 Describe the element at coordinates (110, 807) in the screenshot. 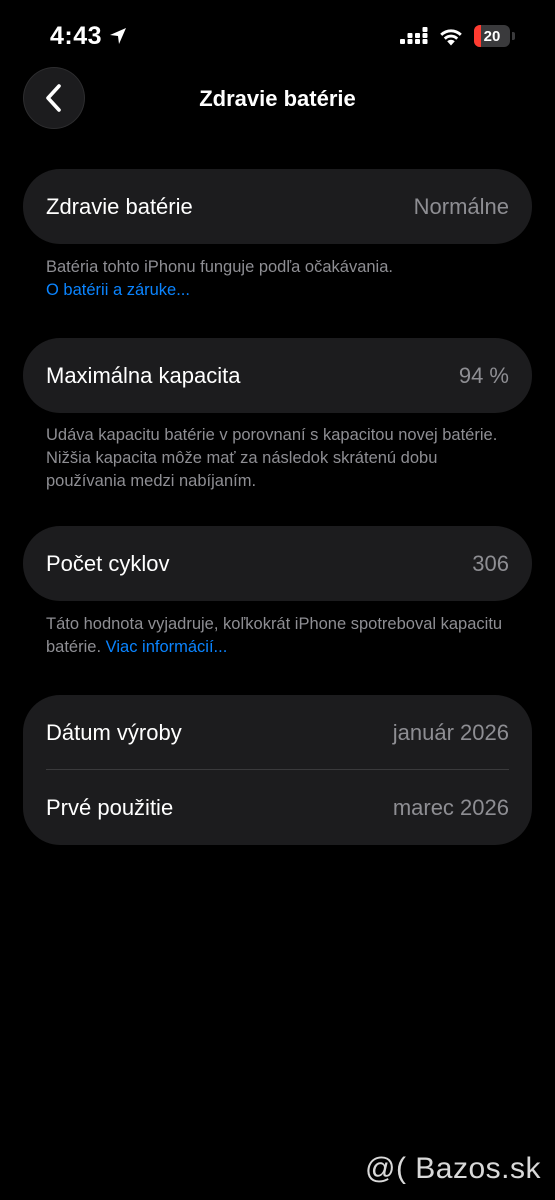

I see `first-use-label: Prvé použitie` at that location.